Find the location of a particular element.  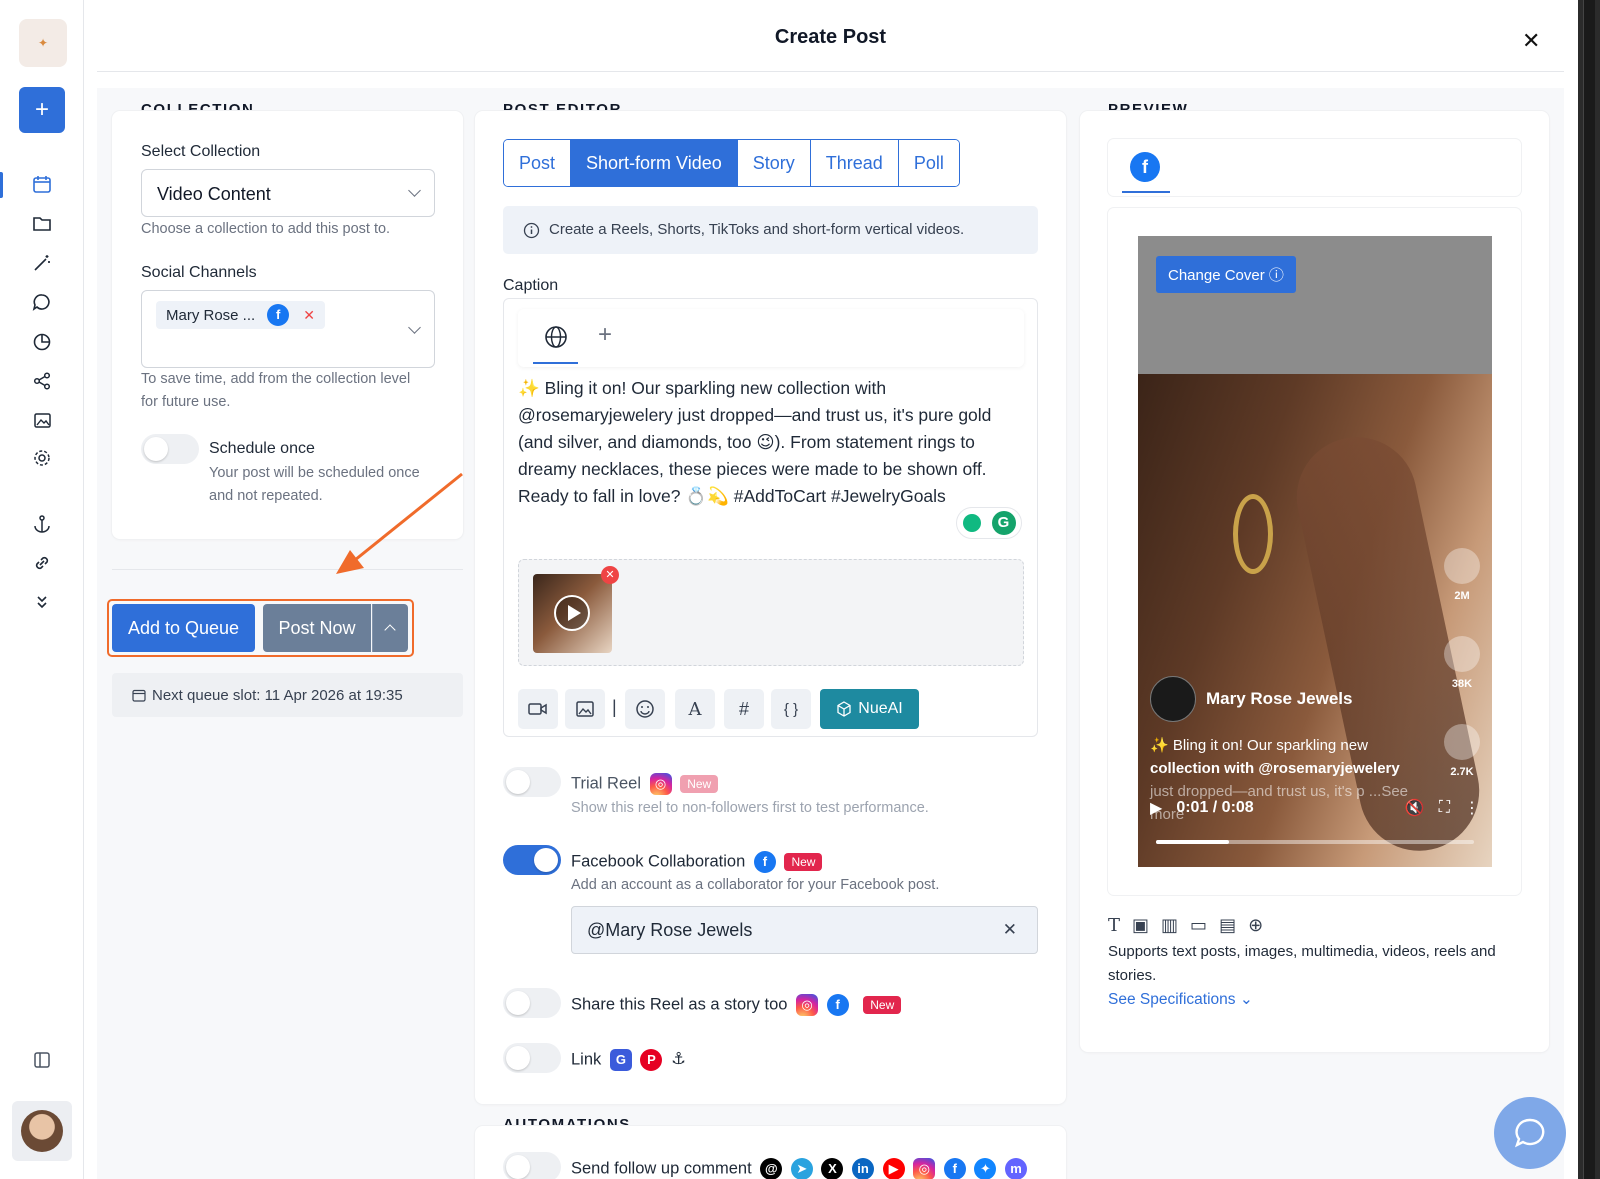

play-icon: ▶ is located at coordinates (1156, 808).